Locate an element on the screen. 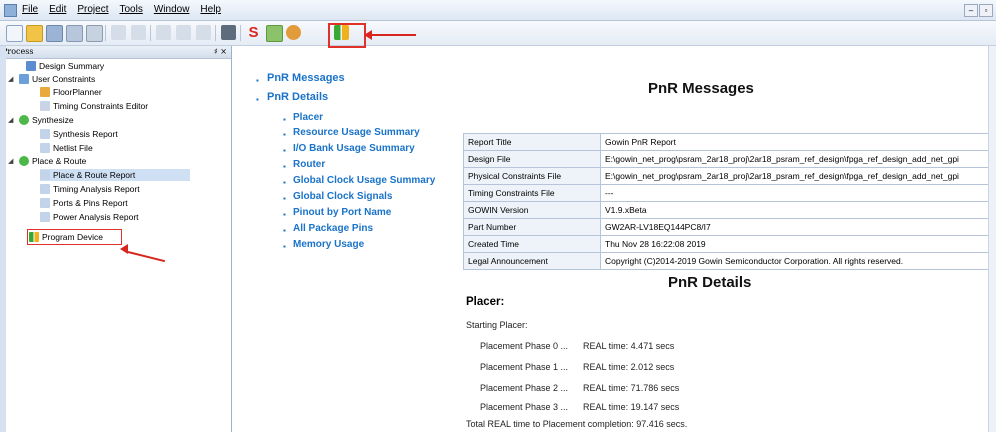 The width and height of the screenshot is (996, 432). menu-project: Project is located at coordinates (92, 9).